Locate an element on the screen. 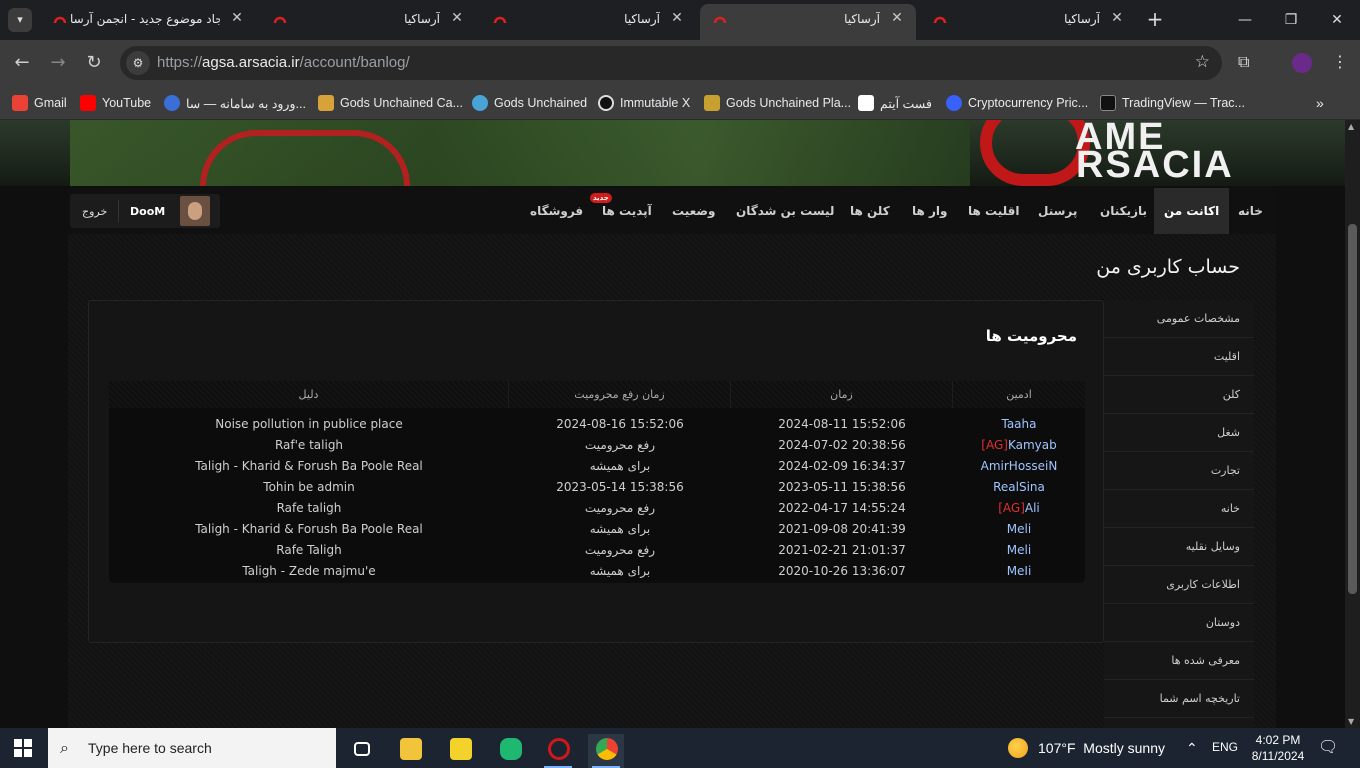 Image resolution: width=1360 pixels, height=768 pixels. logout-button: خروج is located at coordinates (94, 211).